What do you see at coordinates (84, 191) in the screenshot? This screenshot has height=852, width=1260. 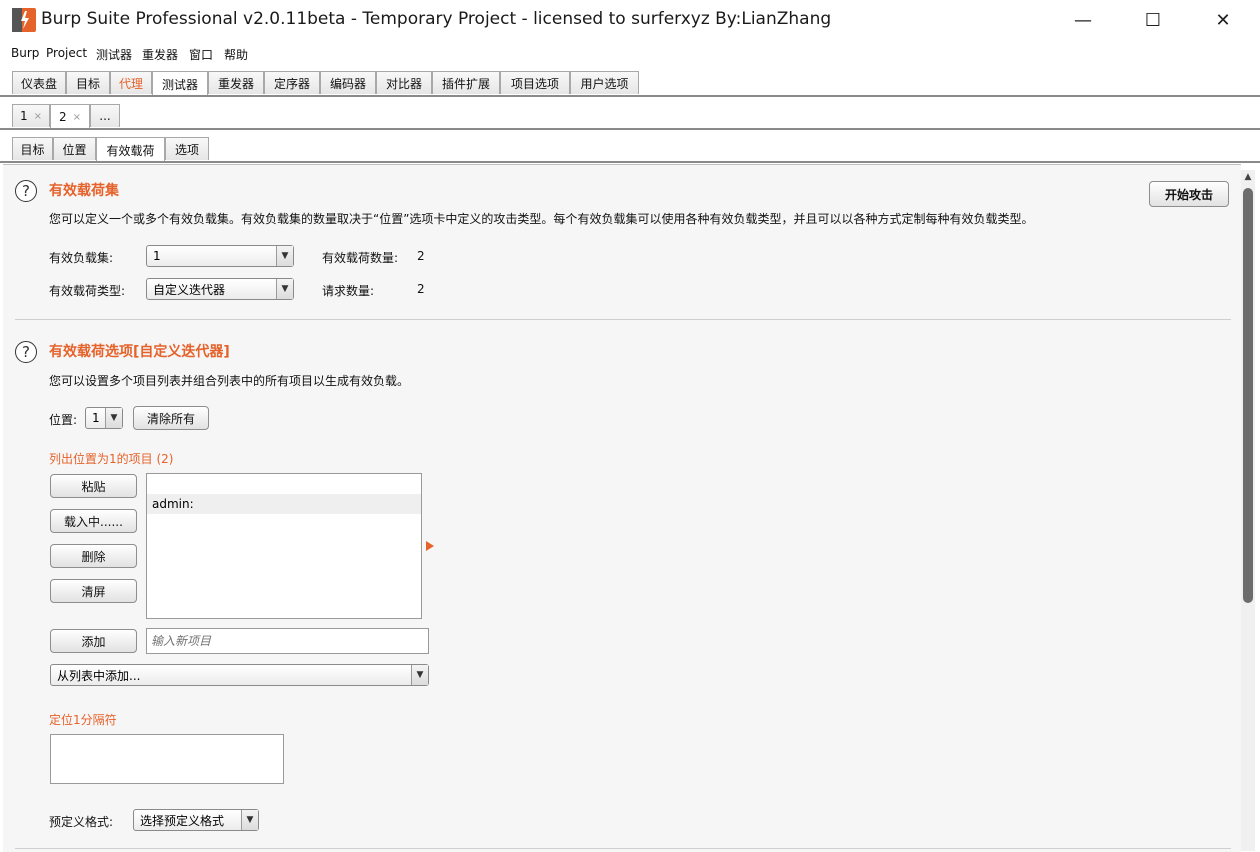 I see `payload-sets-title: 有效载荷集` at bounding box center [84, 191].